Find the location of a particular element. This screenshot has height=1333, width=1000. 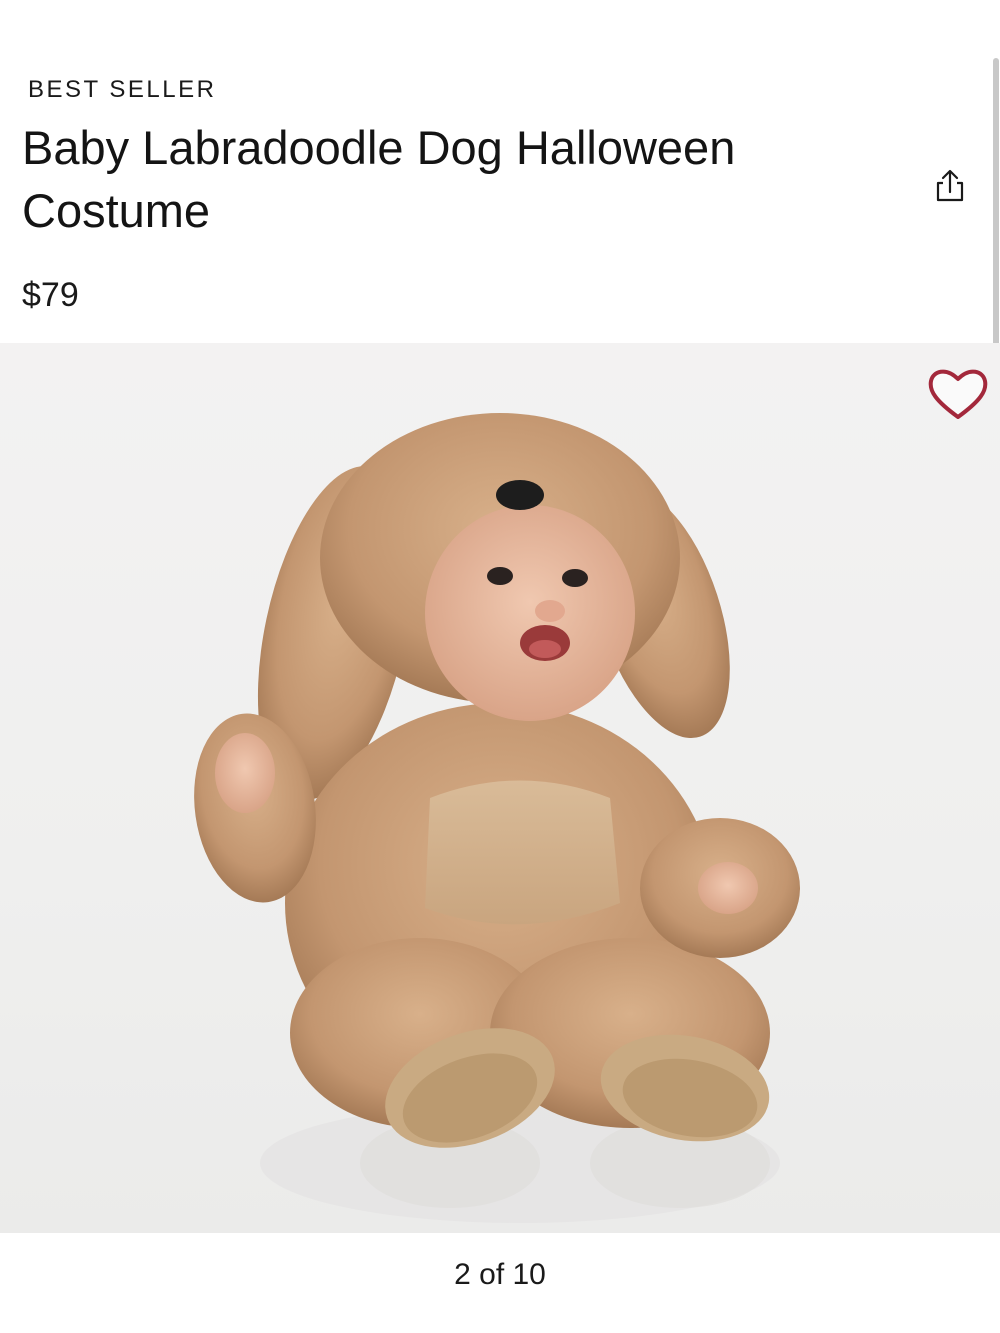

heart-icon is located at coordinates (958, 394).